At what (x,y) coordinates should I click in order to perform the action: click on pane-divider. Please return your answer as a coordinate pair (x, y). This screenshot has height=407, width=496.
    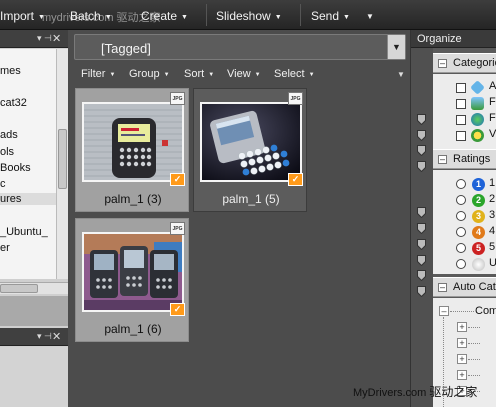
    Looking at the image, I should click on (34, 311).